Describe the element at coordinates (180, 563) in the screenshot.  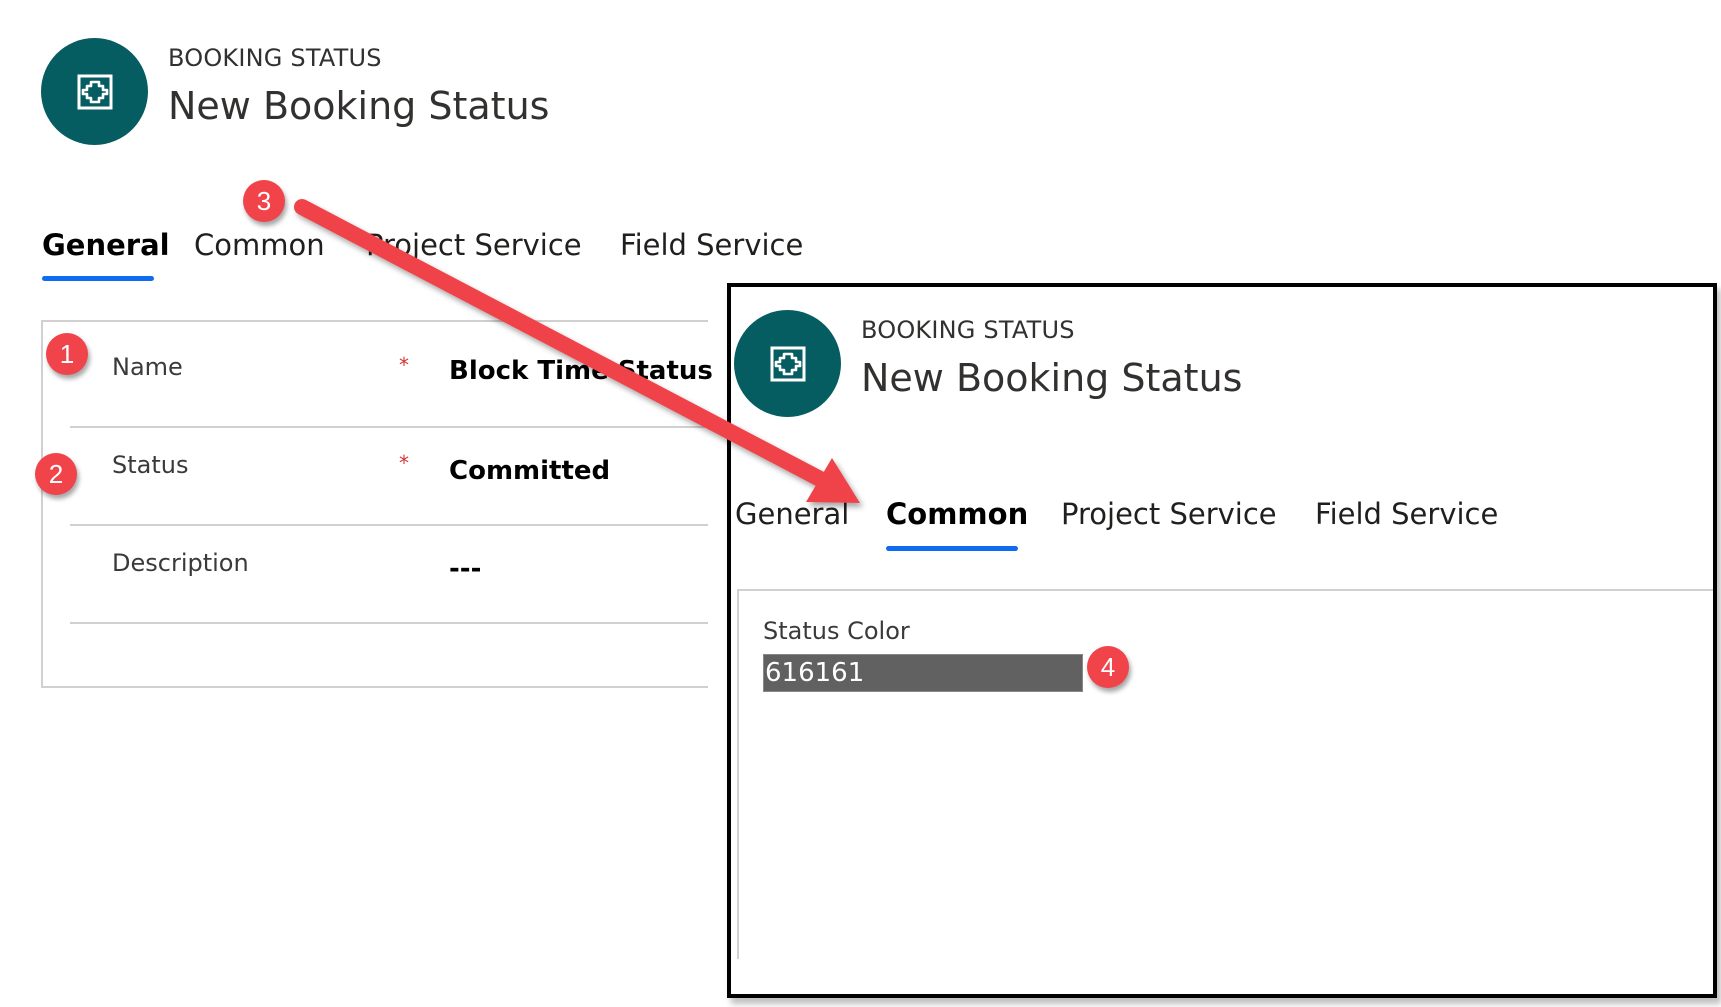
I see `description-label: Description` at that location.